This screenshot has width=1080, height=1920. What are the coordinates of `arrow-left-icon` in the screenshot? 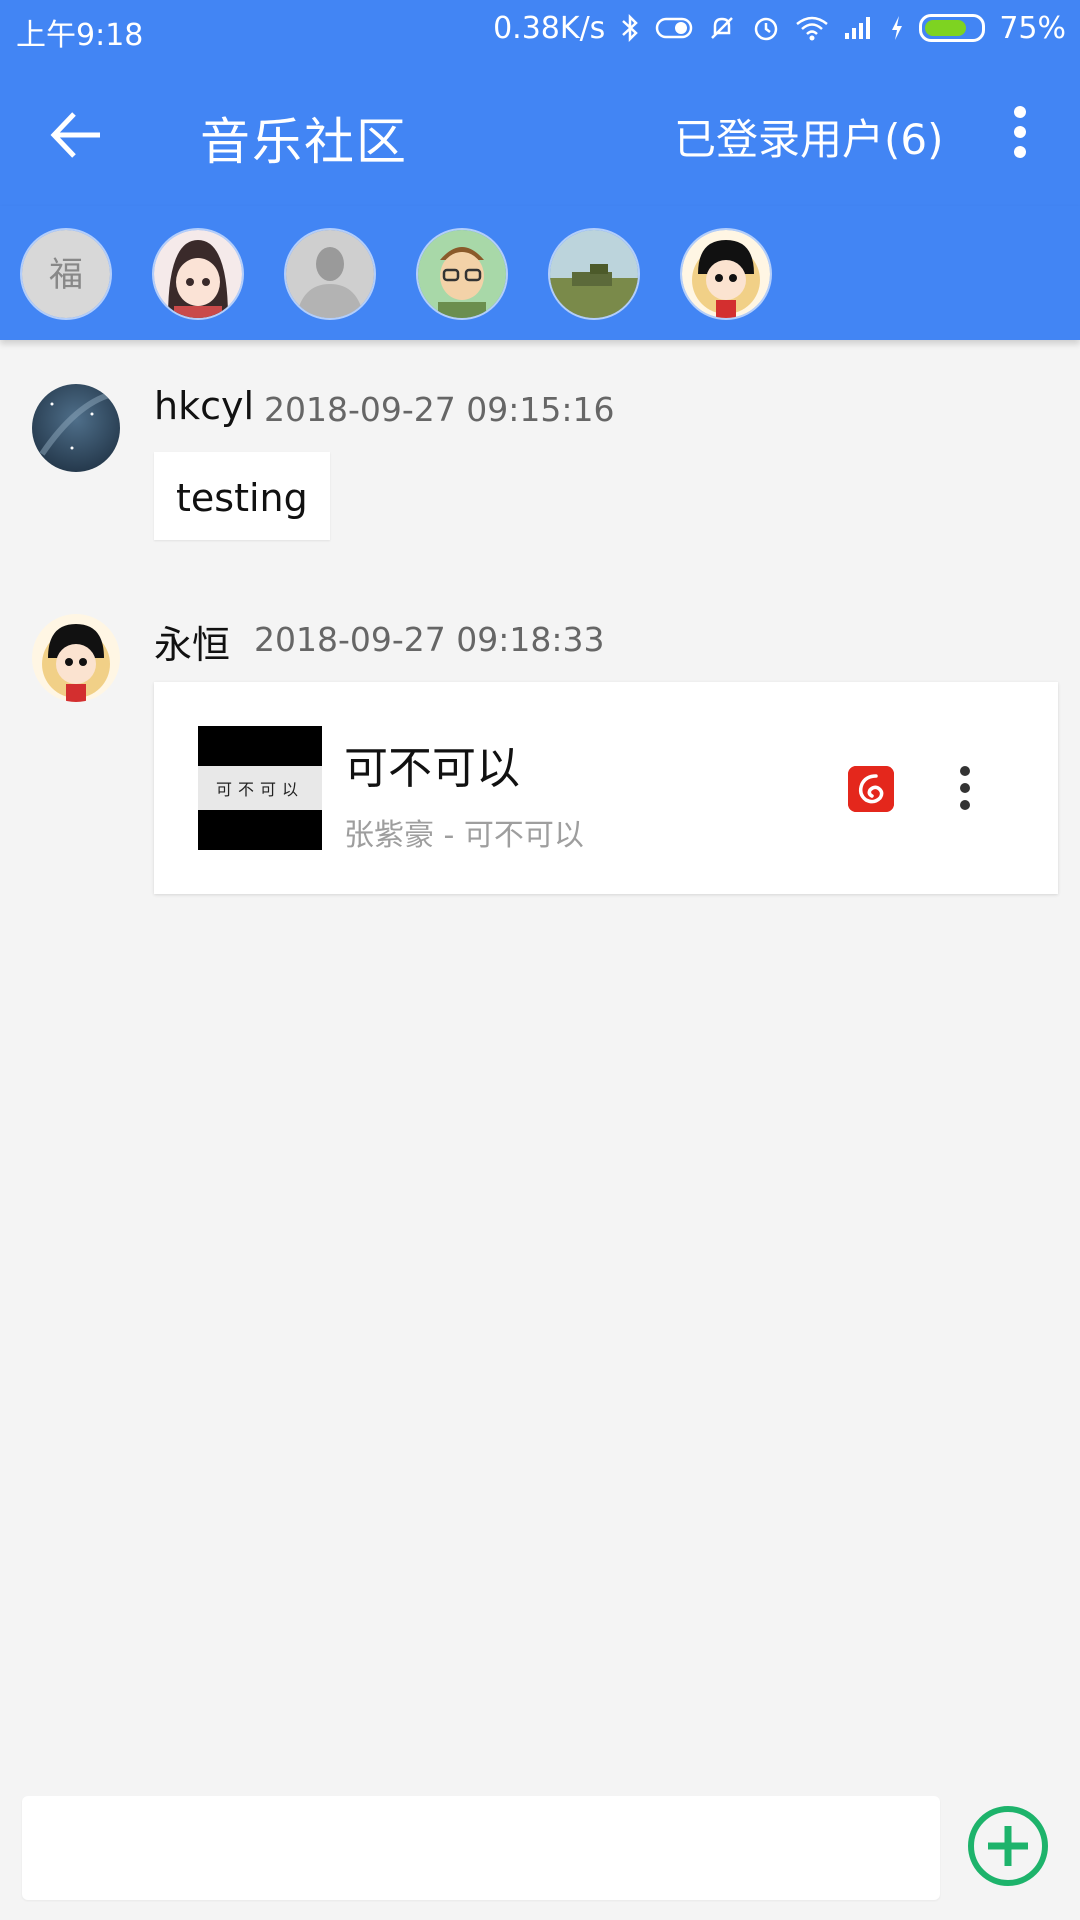 It's located at (75, 135).